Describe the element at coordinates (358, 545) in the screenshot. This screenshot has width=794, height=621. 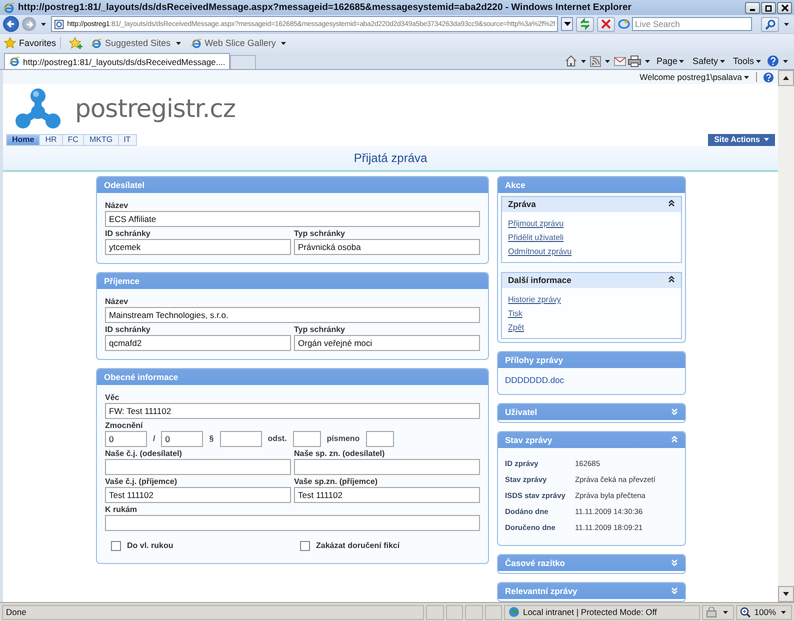
I see `checkbox-label: Zakázat doručení fikcí` at that location.